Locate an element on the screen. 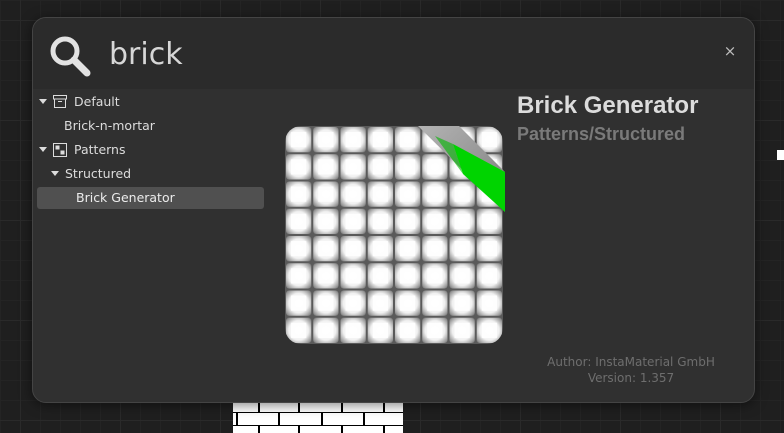 The height and width of the screenshot is (433, 784). background-node-thumbnail is located at coordinates (318, 416).